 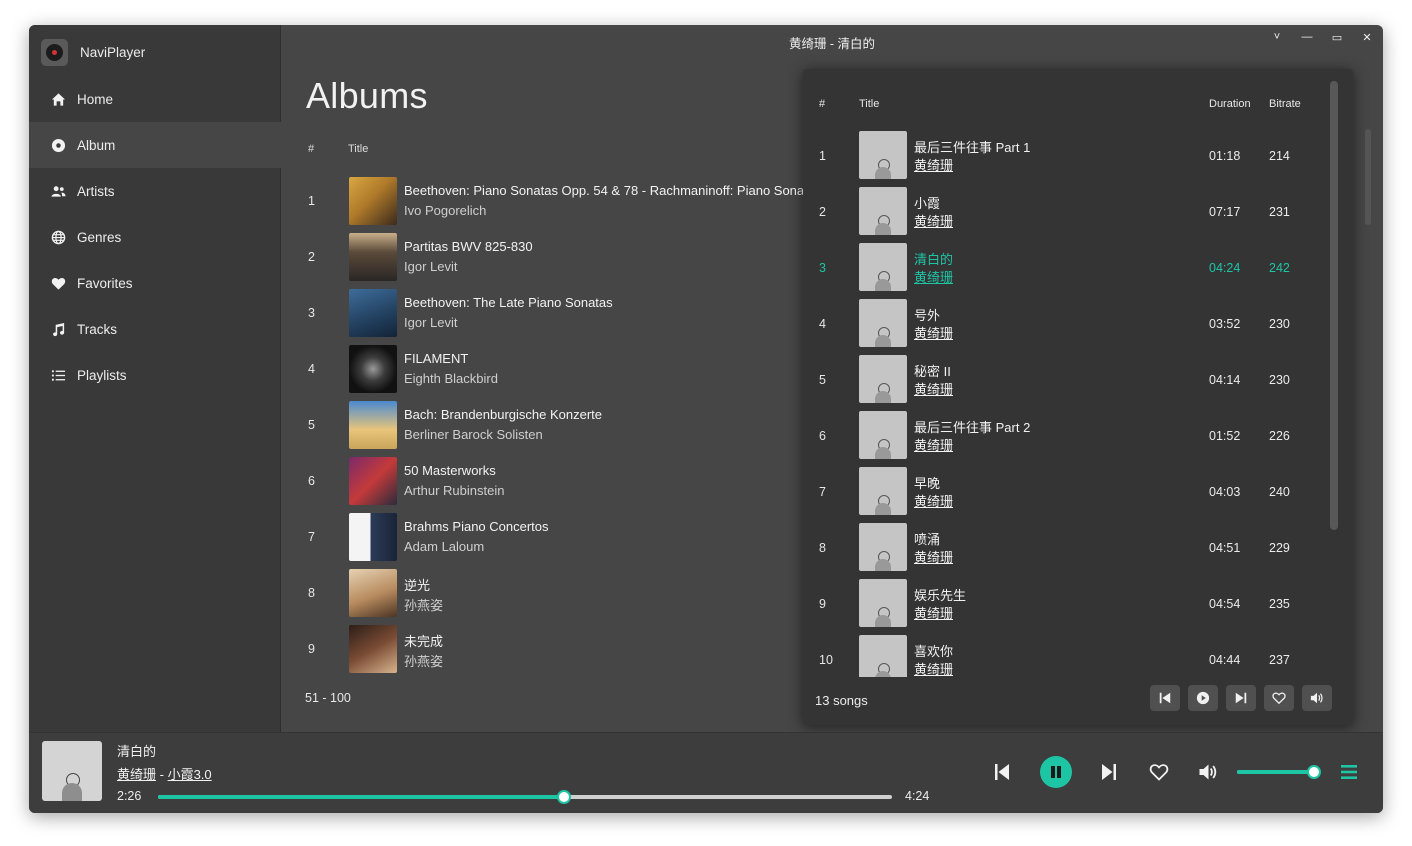 What do you see at coordinates (822, 548) in the screenshot?
I see `track-number: 8` at bounding box center [822, 548].